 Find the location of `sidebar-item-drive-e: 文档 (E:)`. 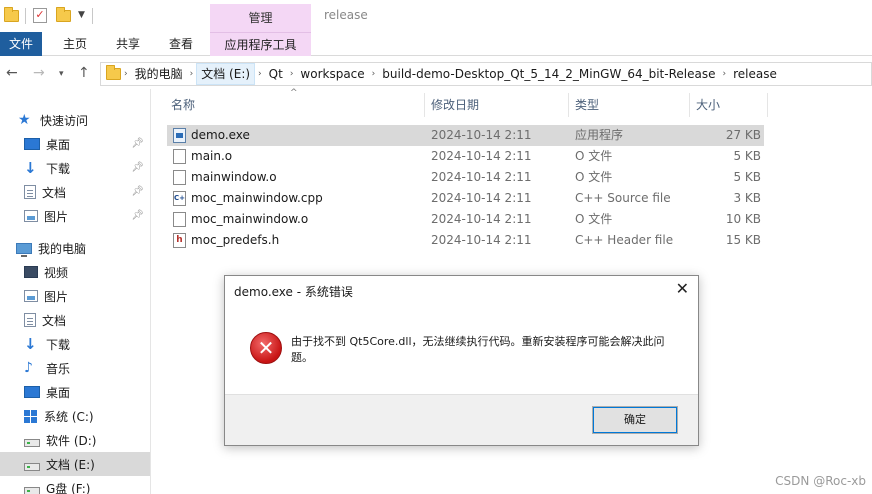

sidebar-item-drive-e: 文档 (E:) is located at coordinates (75, 464).